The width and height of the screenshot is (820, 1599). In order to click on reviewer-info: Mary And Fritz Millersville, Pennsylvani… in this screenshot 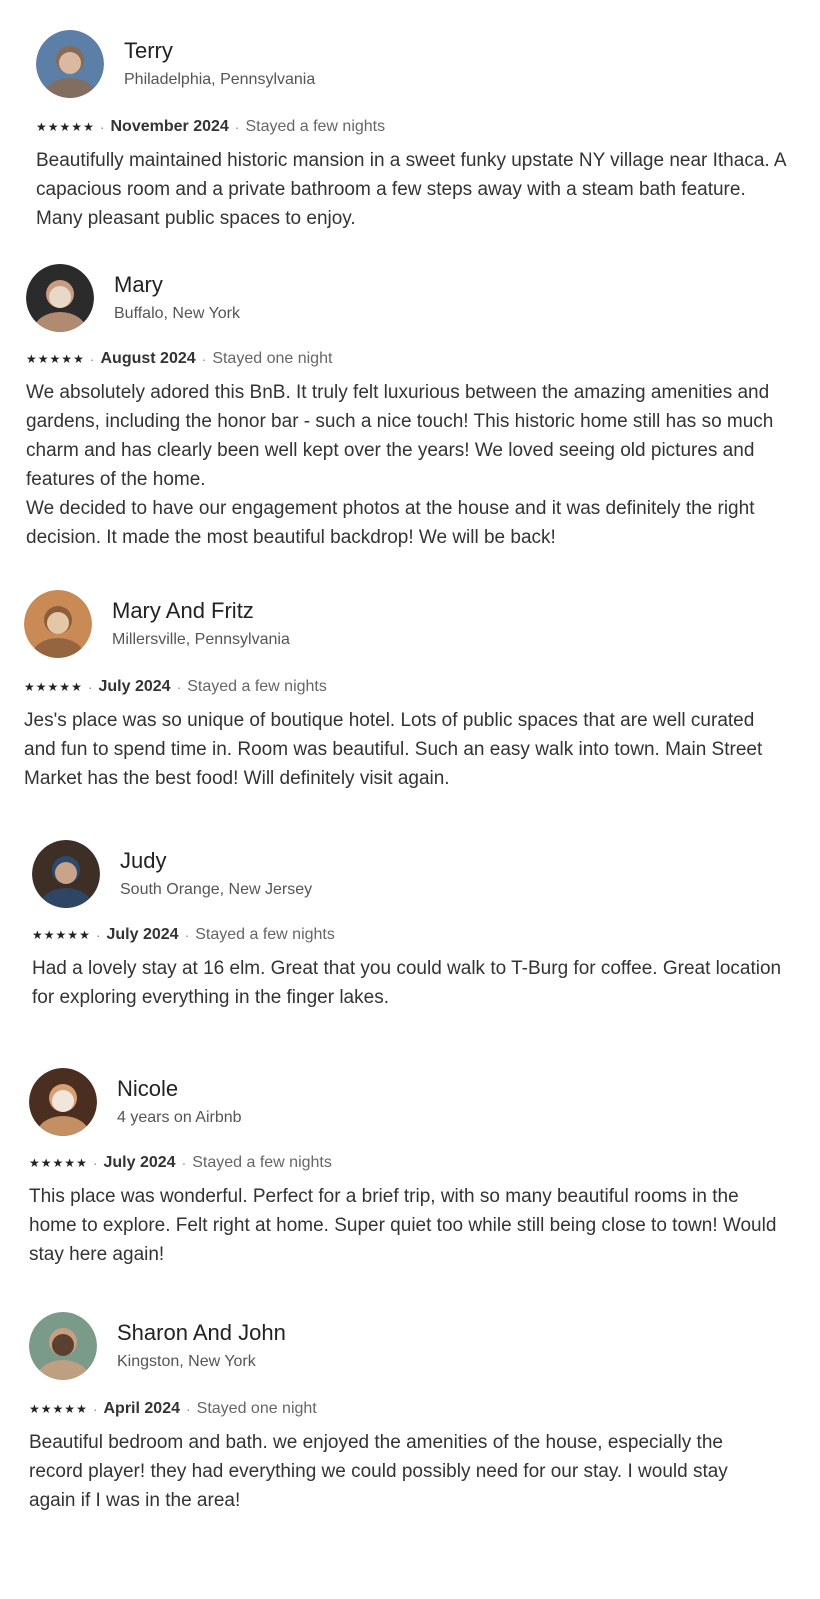, I will do `click(201, 624)`.